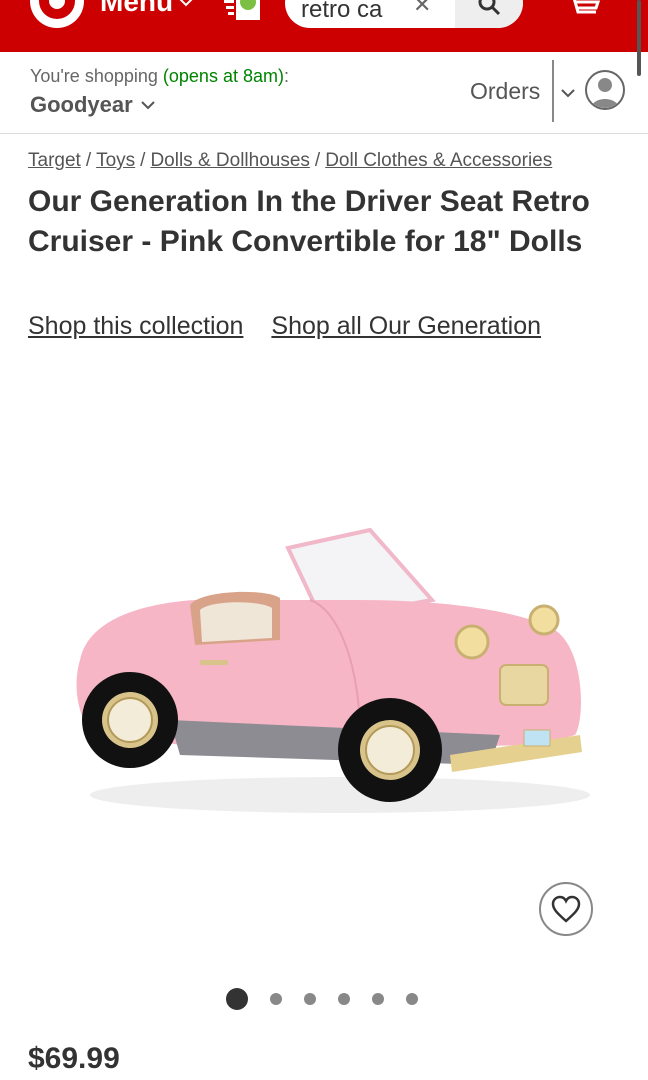 The width and height of the screenshot is (648, 1080). What do you see at coordinates (505, 91) in the screenshot?
I see `orders-link: Orders` at bounding box center [505, 91].